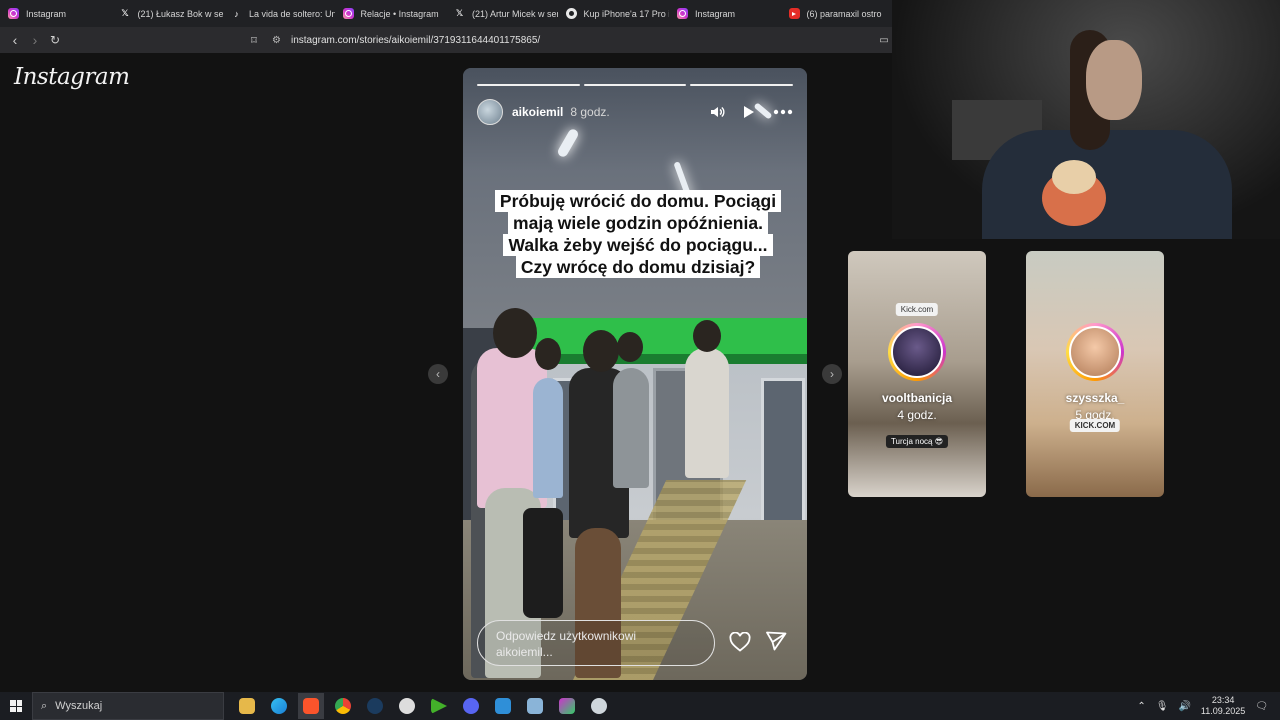 The width and height of the screenshot is (1280, 720). What do you see at coordinates (311, 706) in the screenshot?
I see `brave-icon` at bounding box center [311, 706].